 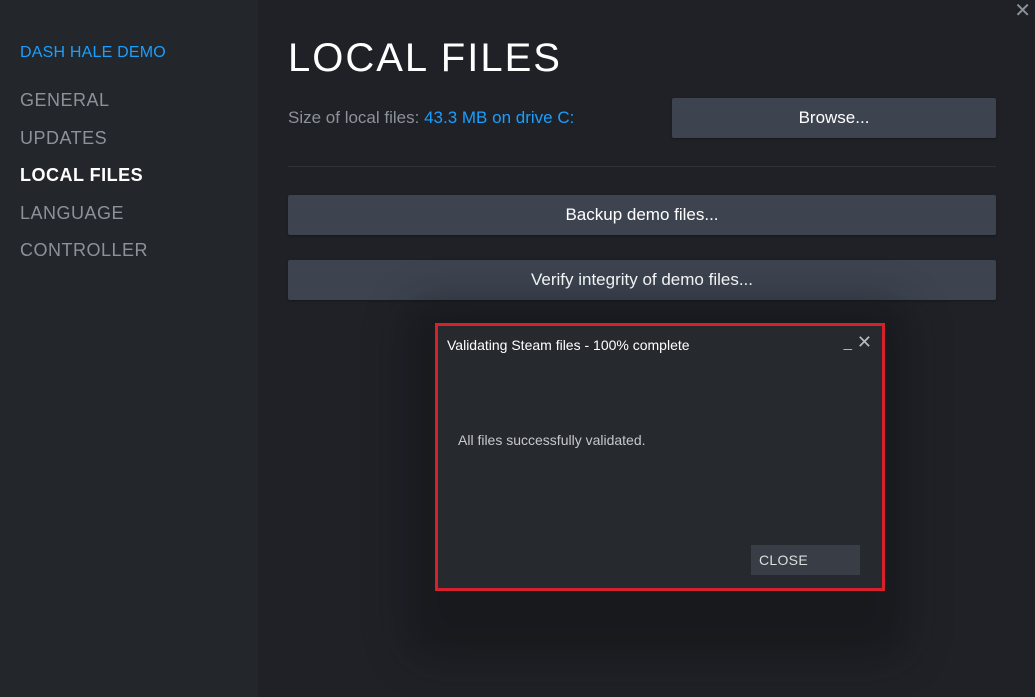 I want to click on size-label: Size of local files:, so click(x=354, y=117).